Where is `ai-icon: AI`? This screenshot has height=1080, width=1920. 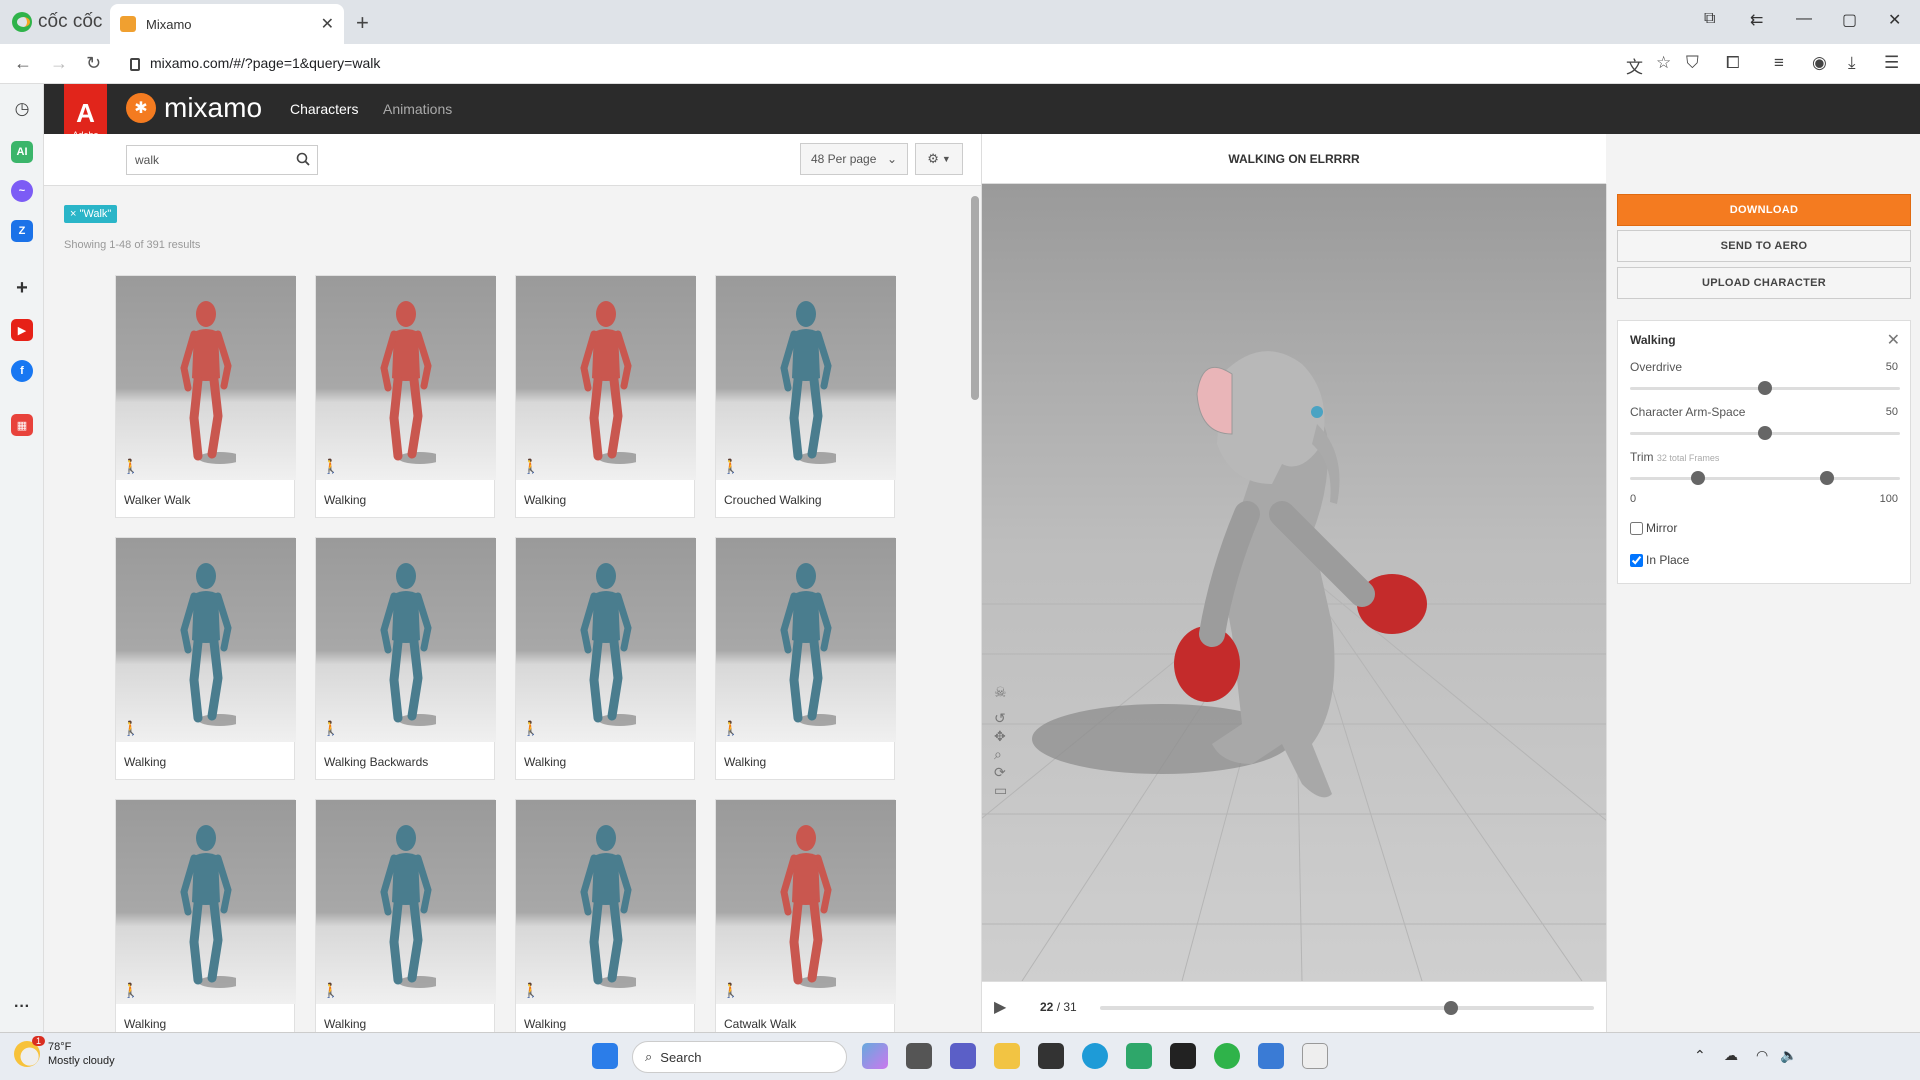 ai-icon: AI is located at coordinates (22, 152).